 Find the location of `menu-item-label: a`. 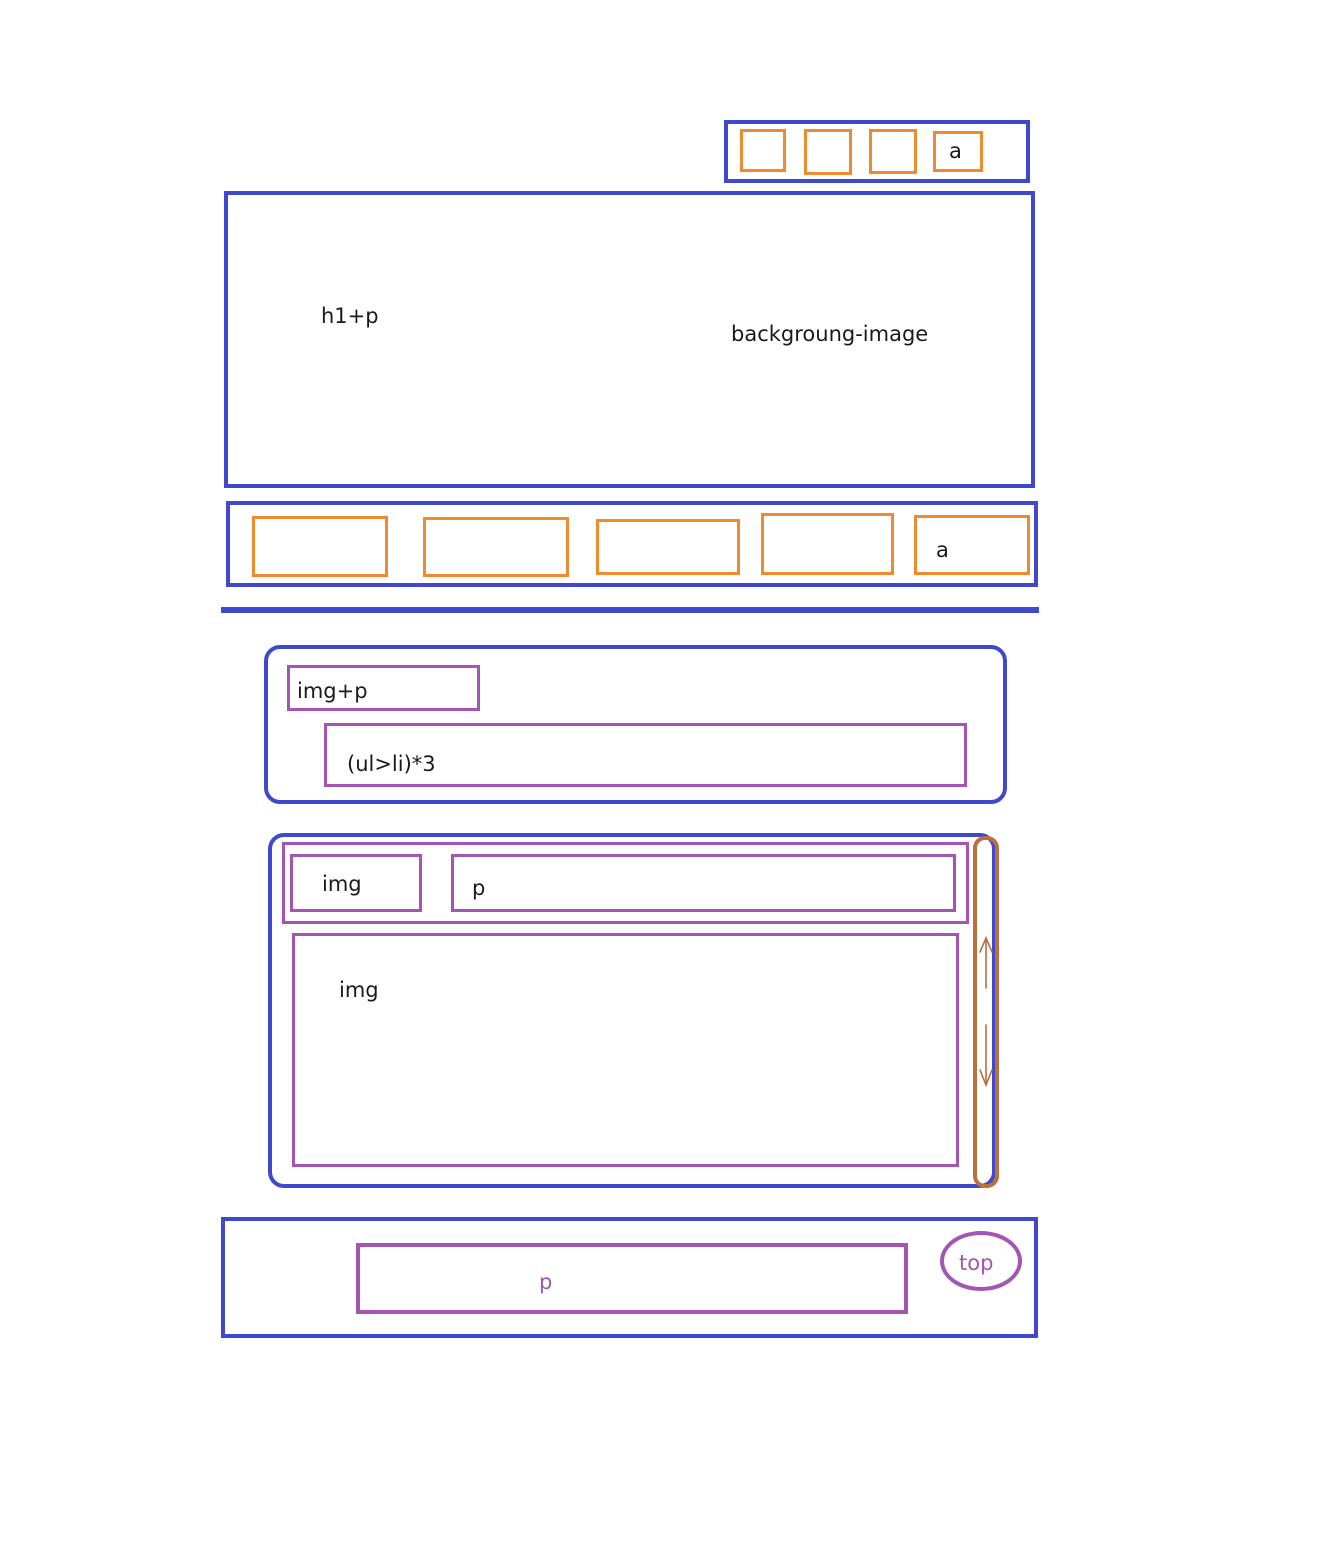

menu-item-label: a is located at coordinates (942, 550).